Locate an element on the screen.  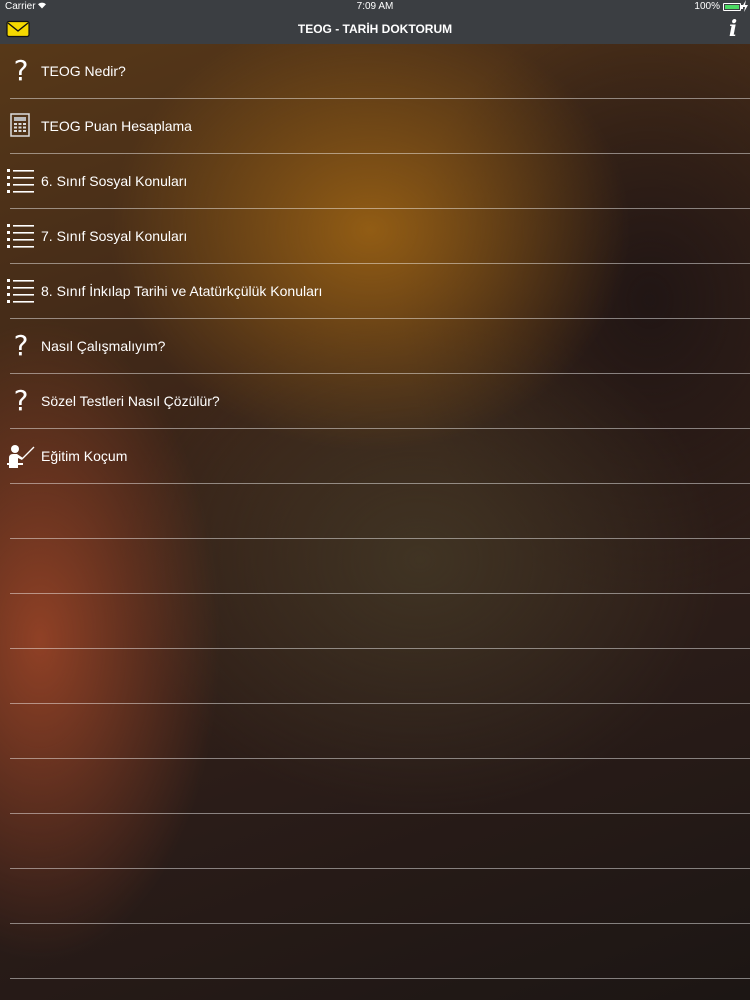
menu-item-label: Eğitim Koçum is located at coordinates (84, 456).